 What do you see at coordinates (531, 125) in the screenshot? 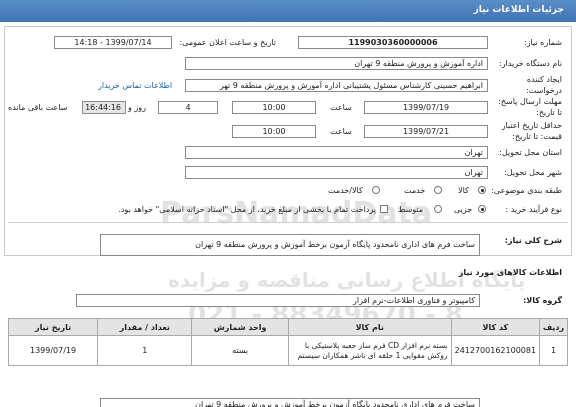
I see `validity-label: حداقل تاریخ اعتبار` at bounding box center [531, 125].